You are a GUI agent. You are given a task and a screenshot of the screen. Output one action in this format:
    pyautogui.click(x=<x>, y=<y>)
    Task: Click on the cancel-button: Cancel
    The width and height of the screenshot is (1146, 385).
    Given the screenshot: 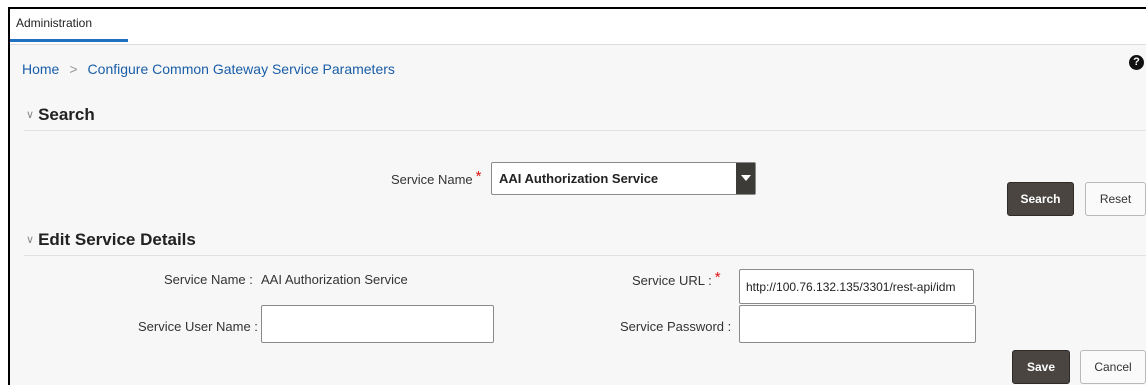 What is the action you would take?
    pyautogui.click(x=1113, y=367)
    